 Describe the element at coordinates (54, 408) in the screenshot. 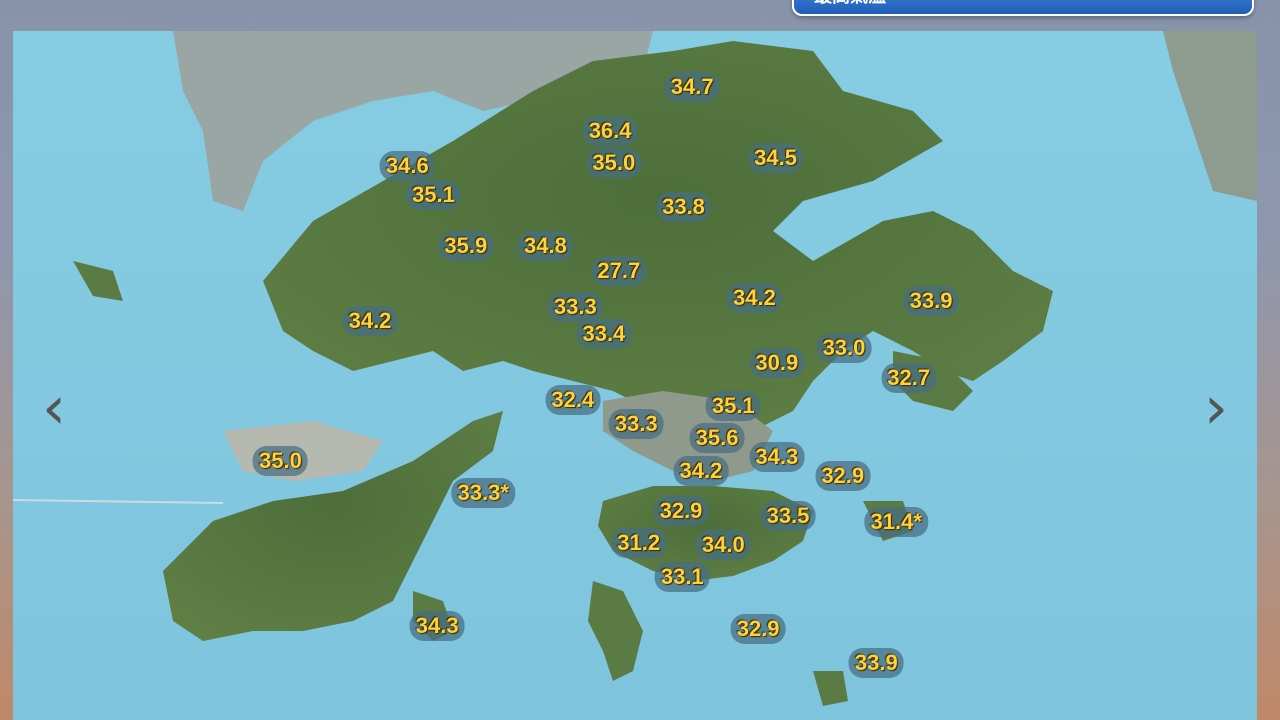

I see `chevron-left-icon: ‹` at that location.